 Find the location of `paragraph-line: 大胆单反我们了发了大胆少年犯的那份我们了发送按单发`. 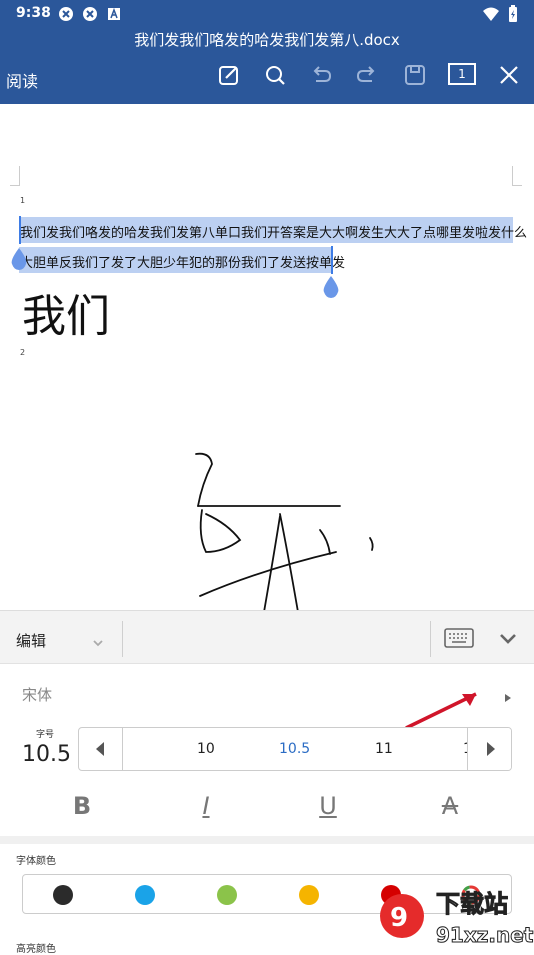

paragraph-line: 大胆单反我们了发了大胆少年犯的那份我们了发送按单发 is located at coordinates (182, 261).